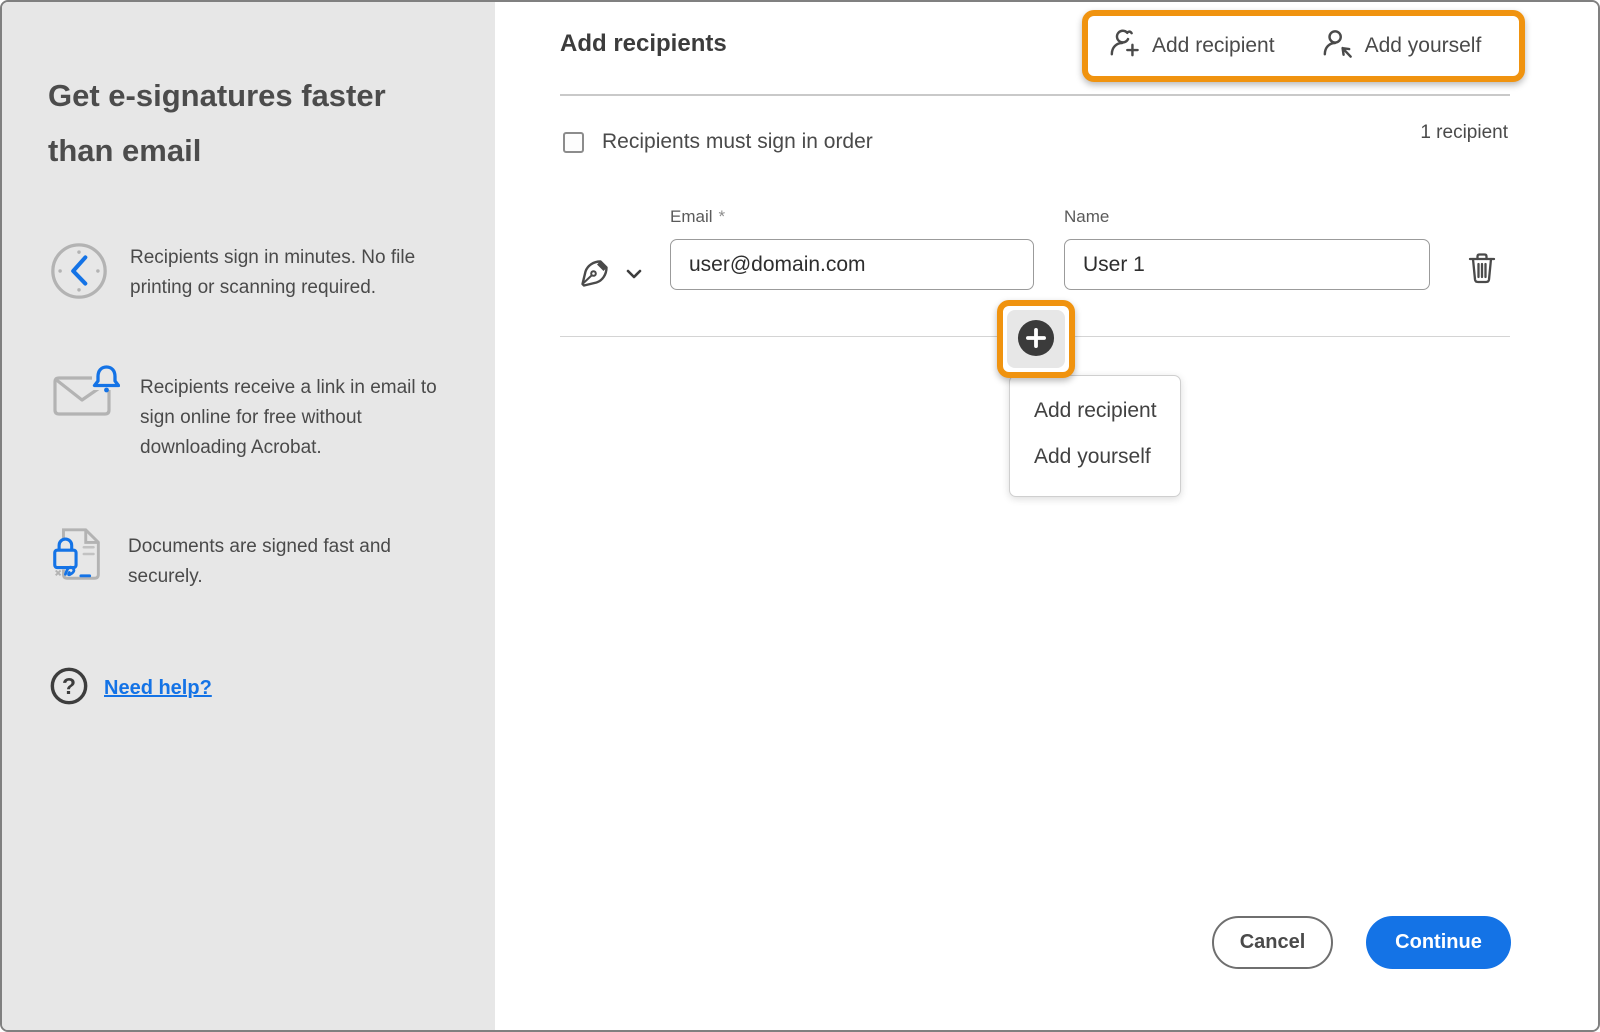  I want to click on add-recipient-button: Add recipient, so click(1191, 46).